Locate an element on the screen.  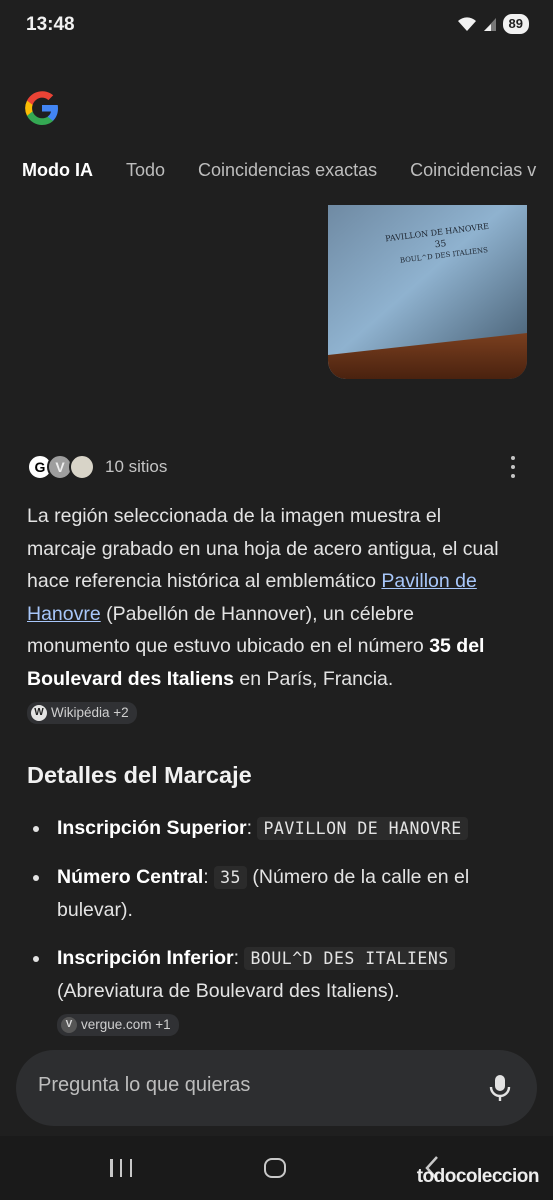
status-time: 13:48 is located at coordinates (50, 24).